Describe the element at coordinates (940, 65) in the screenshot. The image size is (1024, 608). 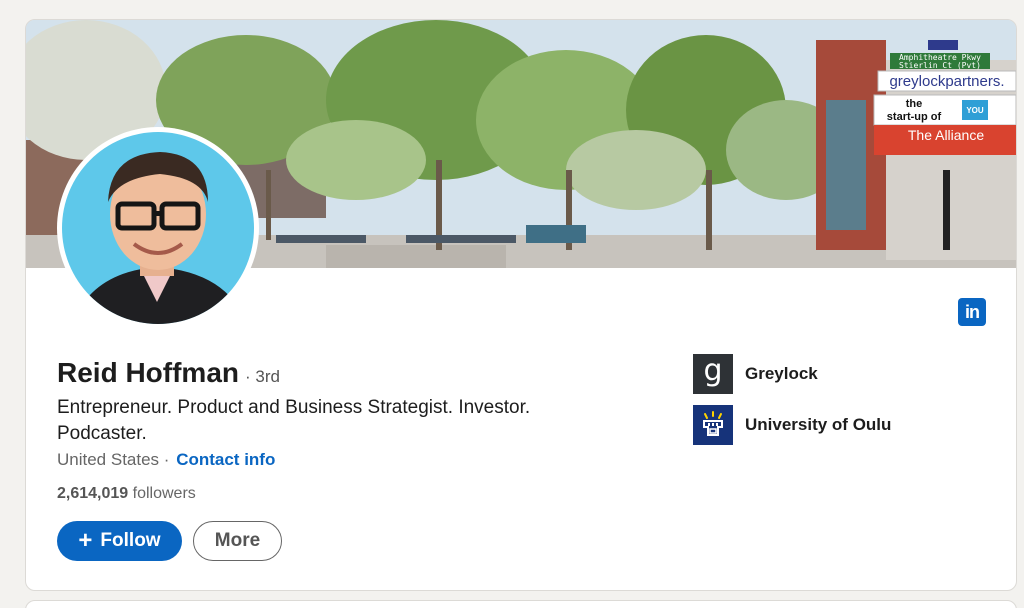
I see `street-sign-text-2: Stierlin Ct (Pvt)` at that location.